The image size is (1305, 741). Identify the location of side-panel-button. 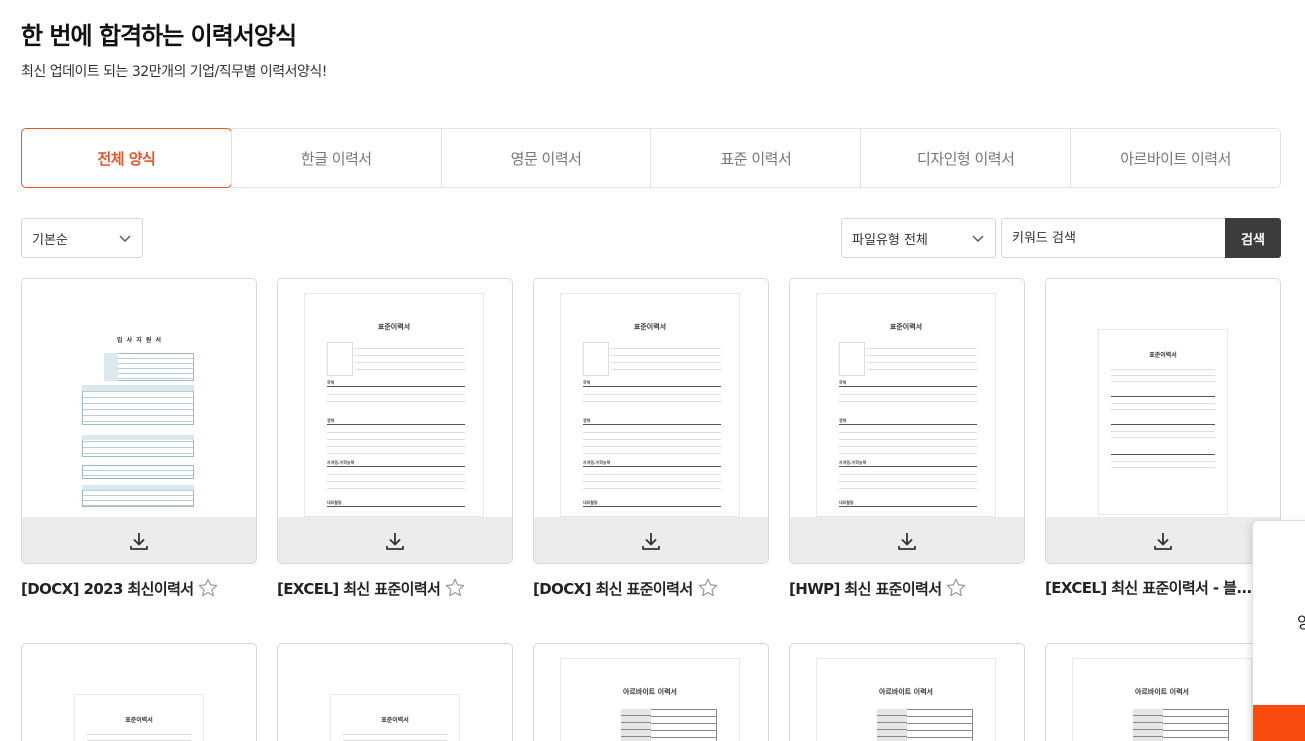
(1279, 723).